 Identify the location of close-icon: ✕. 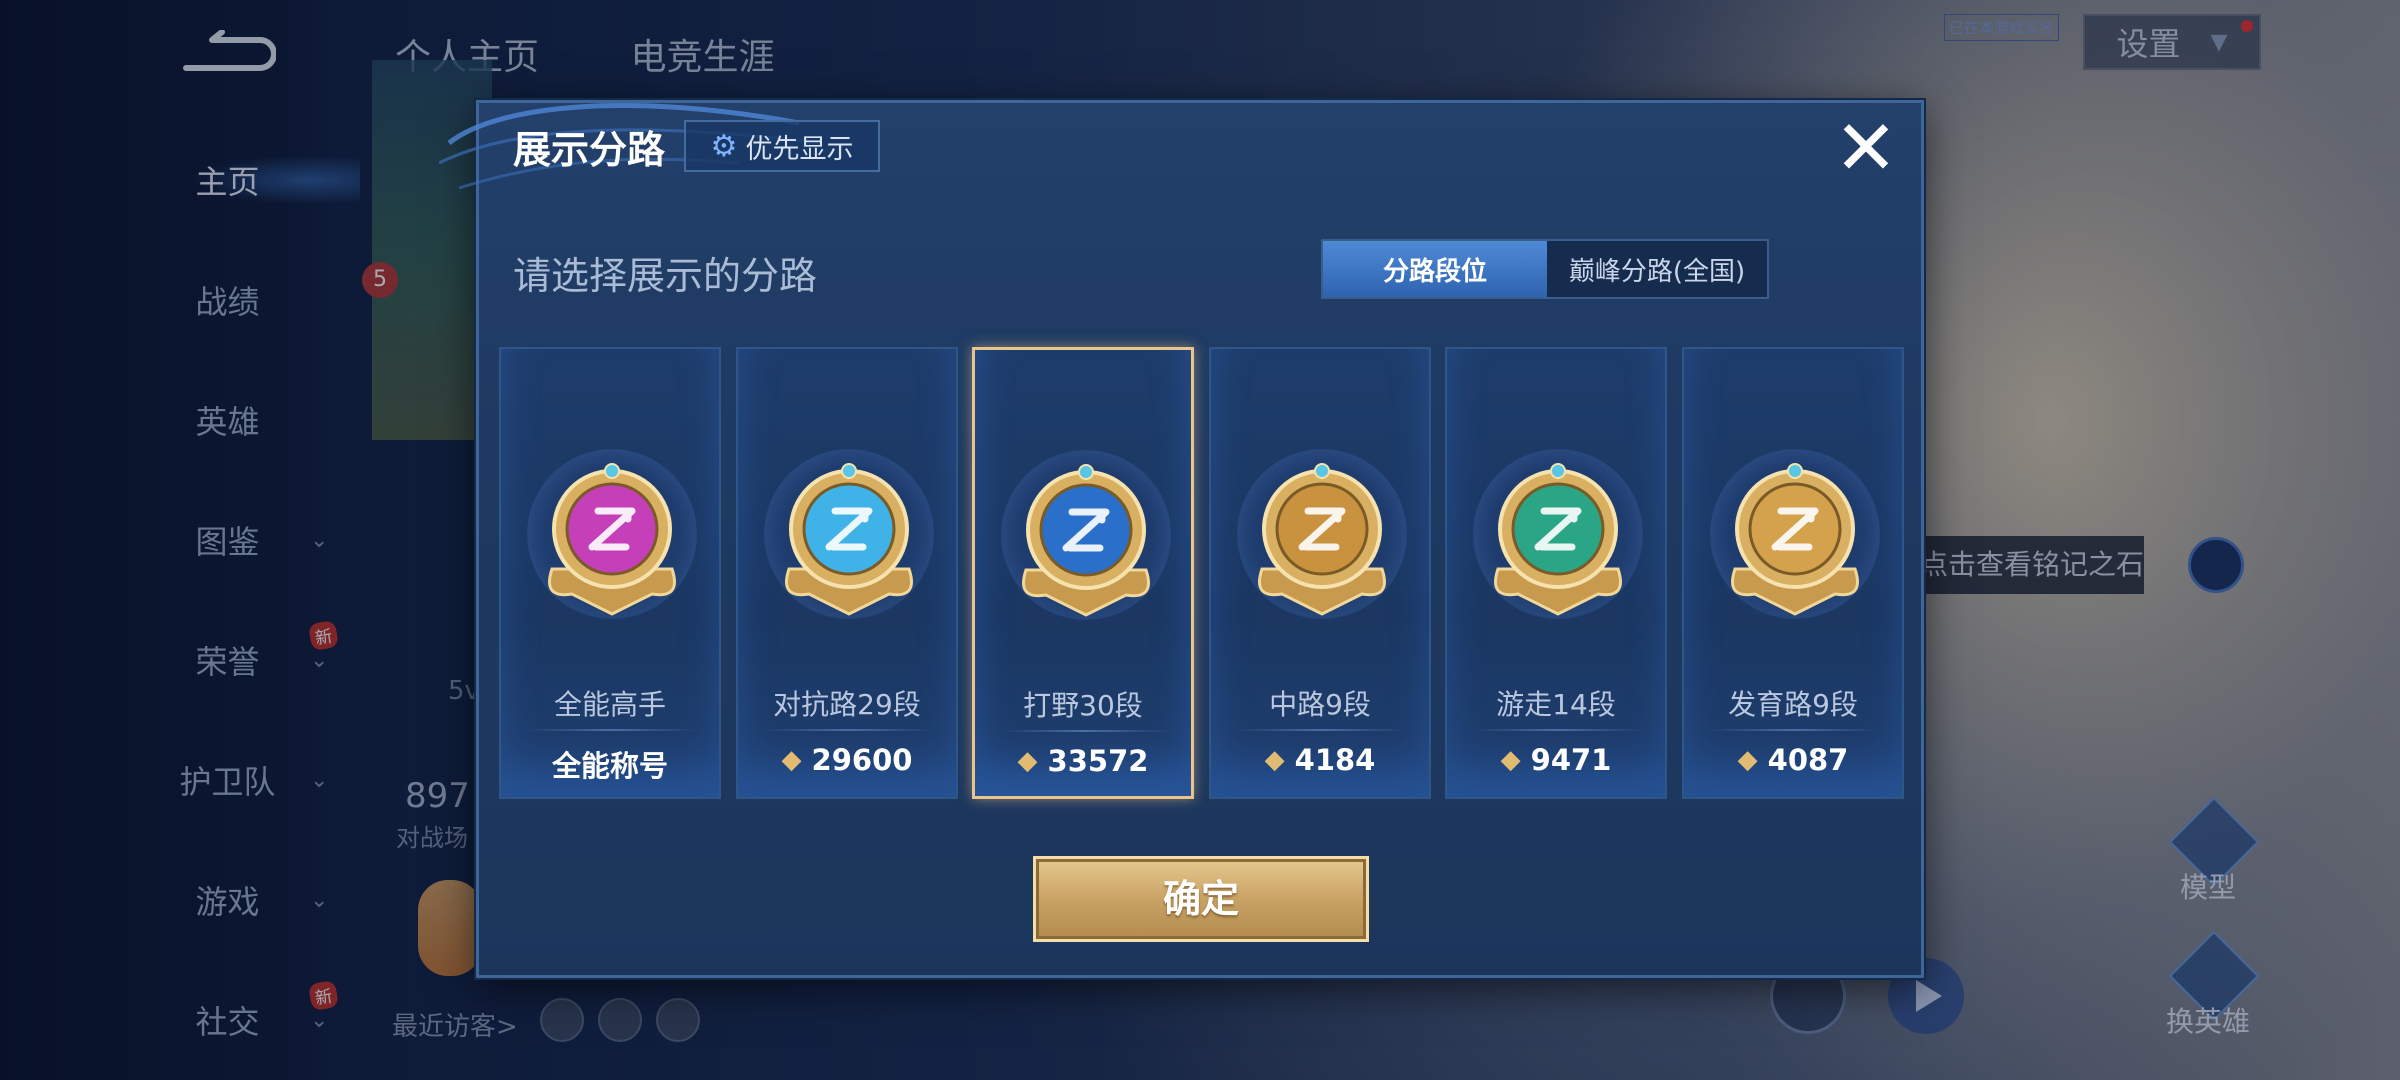
(1866, 147).